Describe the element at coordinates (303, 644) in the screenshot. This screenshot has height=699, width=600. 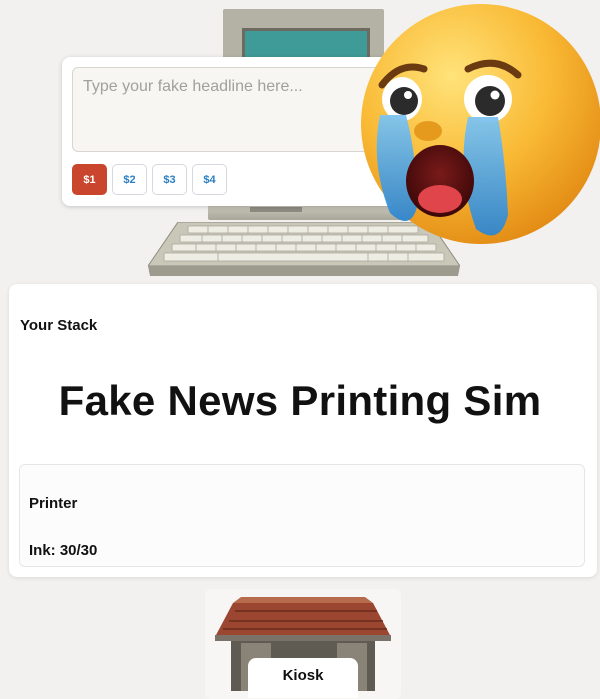
I see `kiosk-card: Kiosk` at that location.